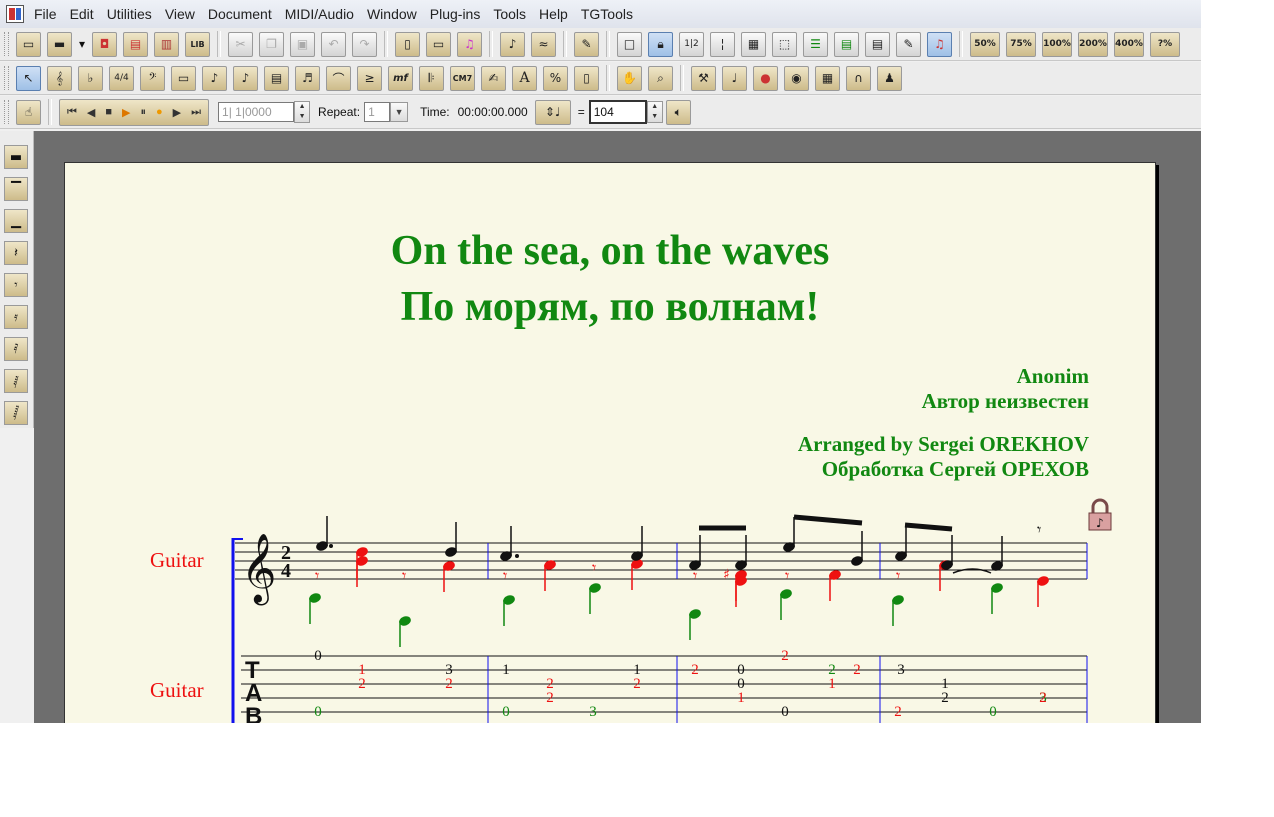 This screenshot has height=817, width=1274. Describe the element at coordinates (365, 44) in the screenshot. I see `redo-button: ↷` at that location.